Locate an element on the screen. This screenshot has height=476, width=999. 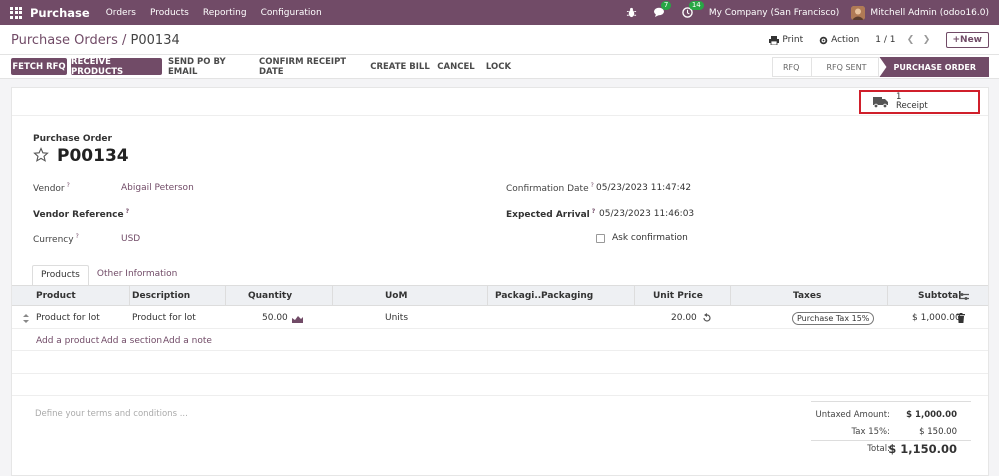
trash-icon is located at coordinates (961, 318).